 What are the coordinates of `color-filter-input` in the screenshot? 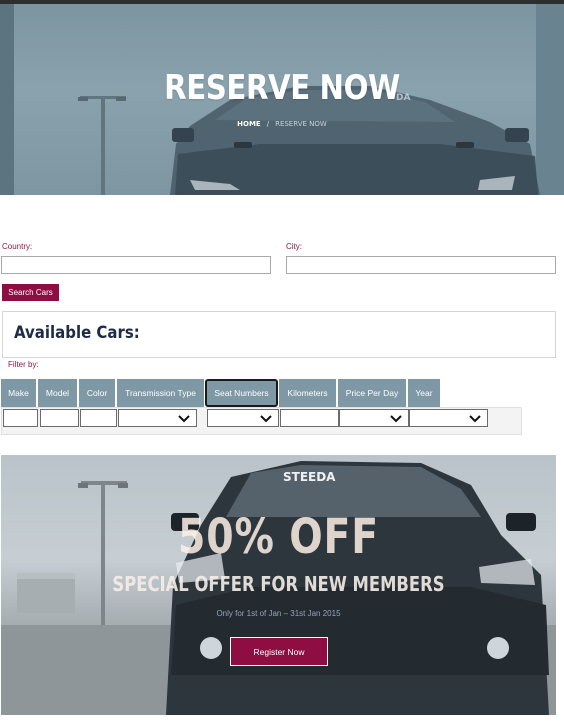 It's located at (98, 418).